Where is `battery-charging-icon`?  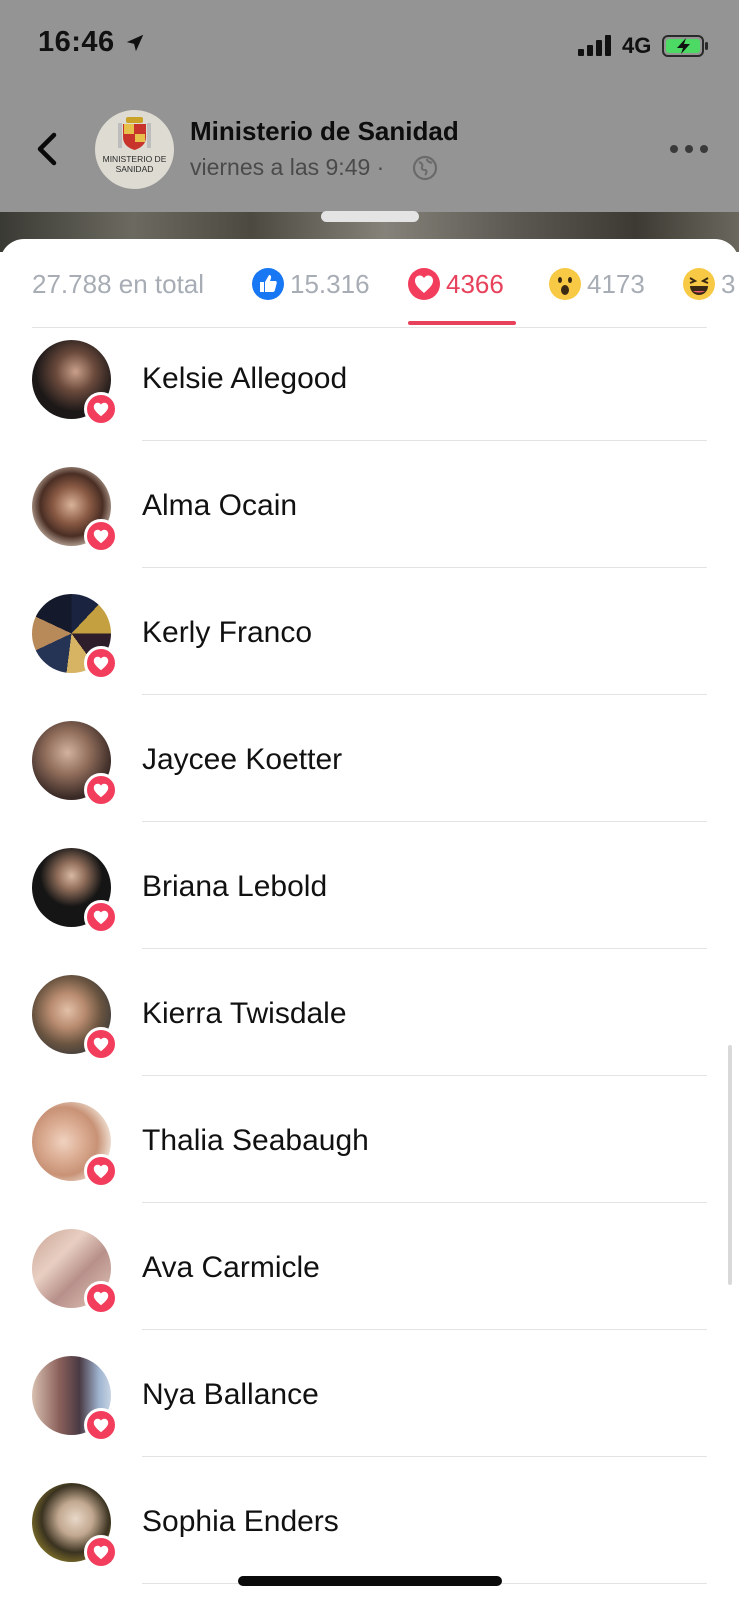
battery-charging-icon is located at coordinates (685, 46).